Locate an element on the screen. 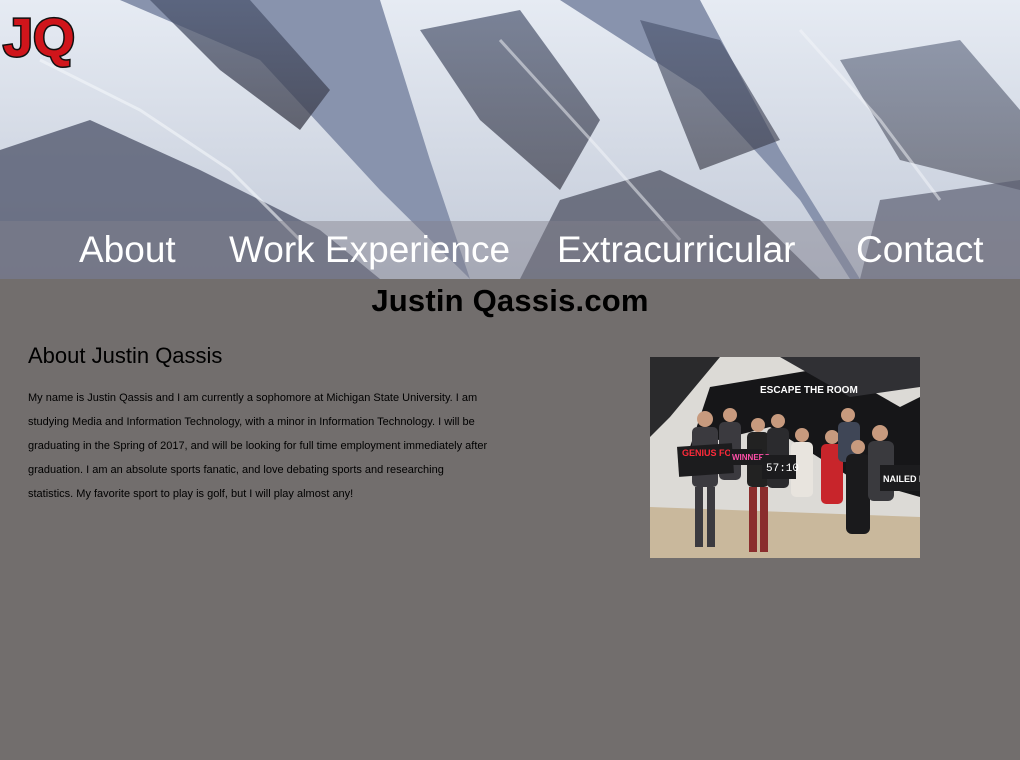  sign-time: 57:10 is located at coordinates (782, 469).